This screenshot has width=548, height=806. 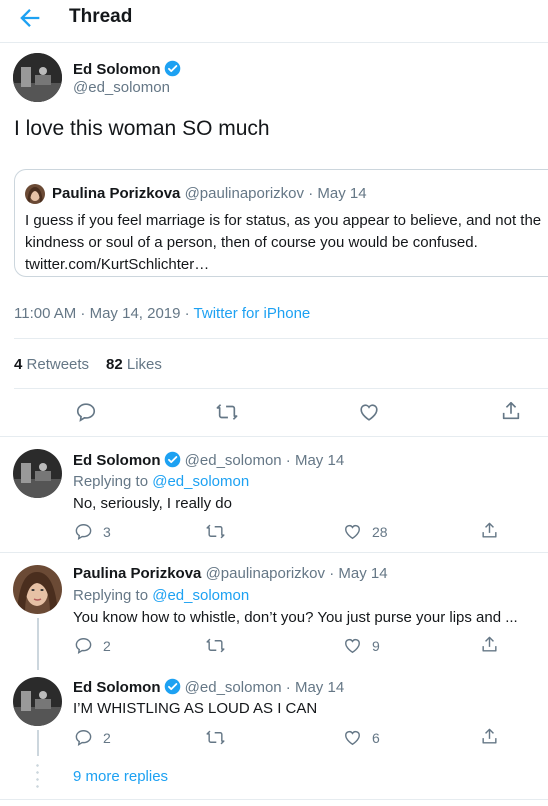 What do you see at coordinates (51, 364) in the screenshot?
I see `retweets-stat: 4 Retweets` at bounding box center [51, 364].